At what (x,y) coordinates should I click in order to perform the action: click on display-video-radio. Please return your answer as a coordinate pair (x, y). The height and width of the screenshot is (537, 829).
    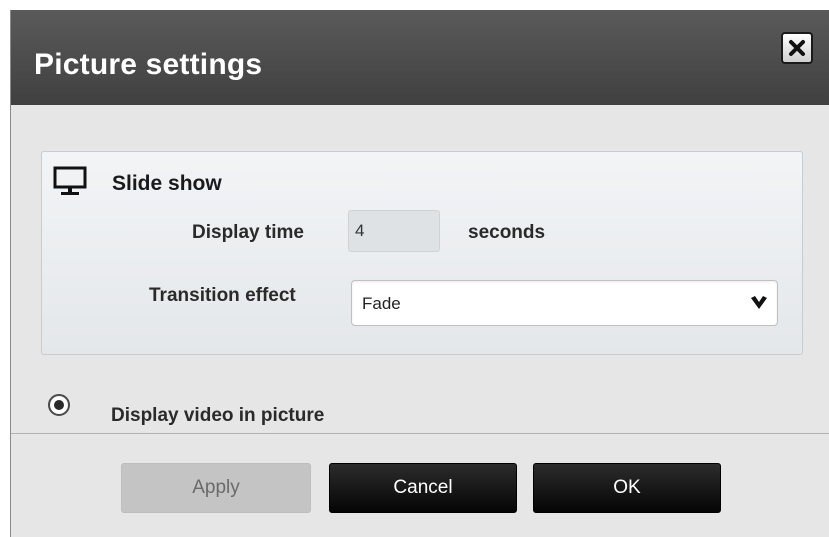
    Looking at the image, I should click on (59, 405).